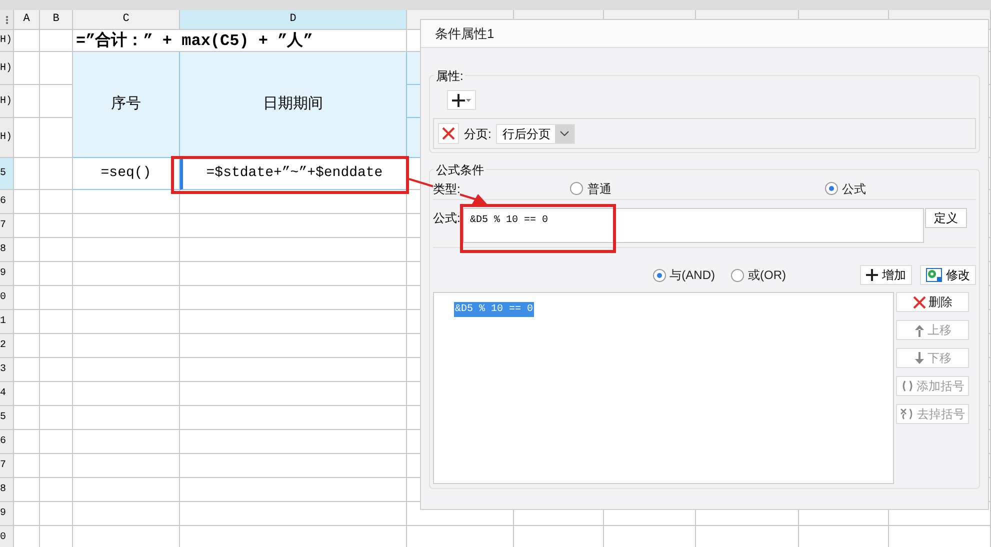 The width and height of the screenshot is (991, 547). What do you see at coordinates (126, 174) in the screenshot?
I see `table-cell: =seq()` at bounding box center [126, 174].